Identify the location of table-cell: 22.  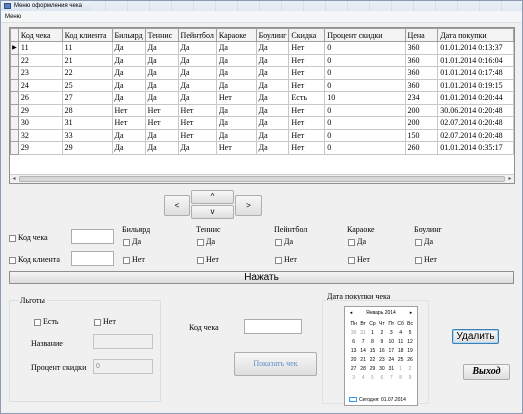
(40, 60).